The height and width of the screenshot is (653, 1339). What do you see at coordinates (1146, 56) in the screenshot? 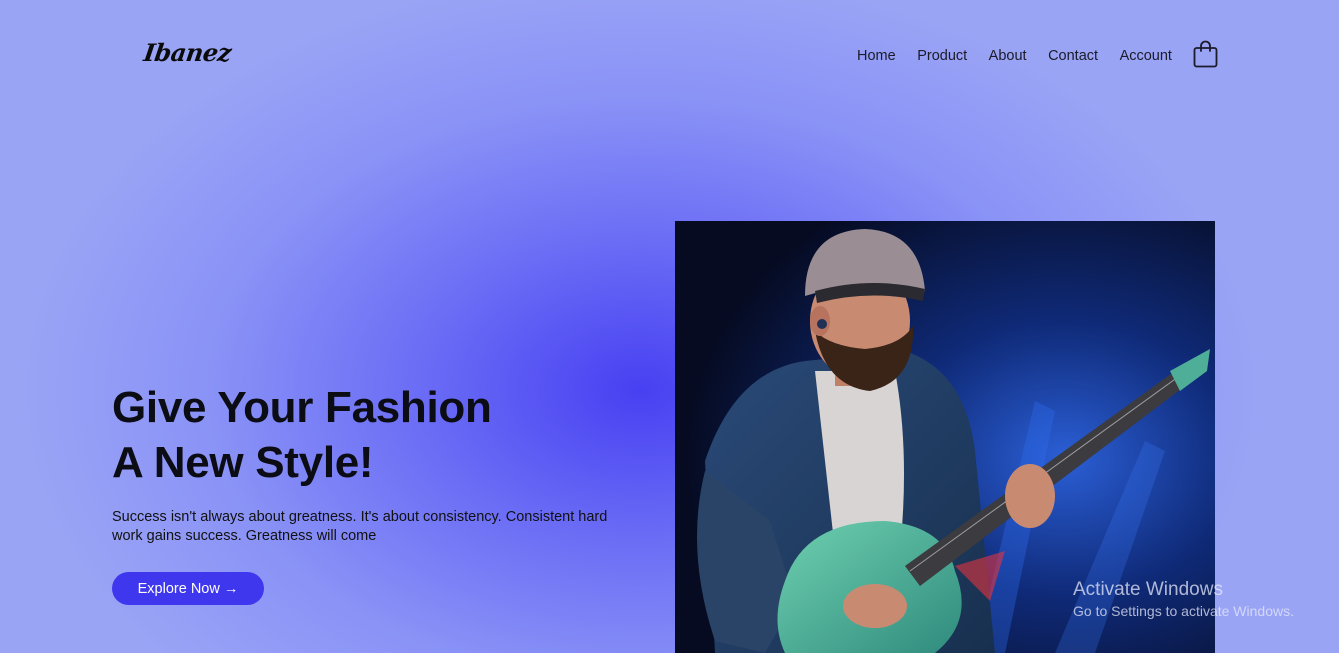
I see `nav-item-account: Account` at bounding box center [1146, 56].